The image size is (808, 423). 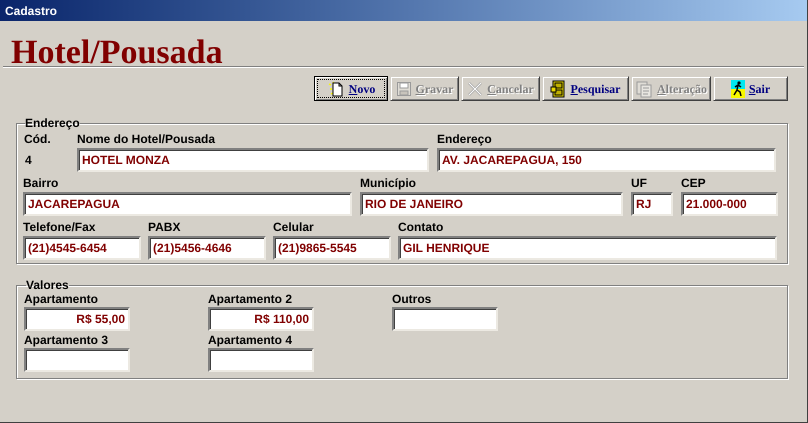 I want to click on field-label: Cód., so click(x=38, y=139).